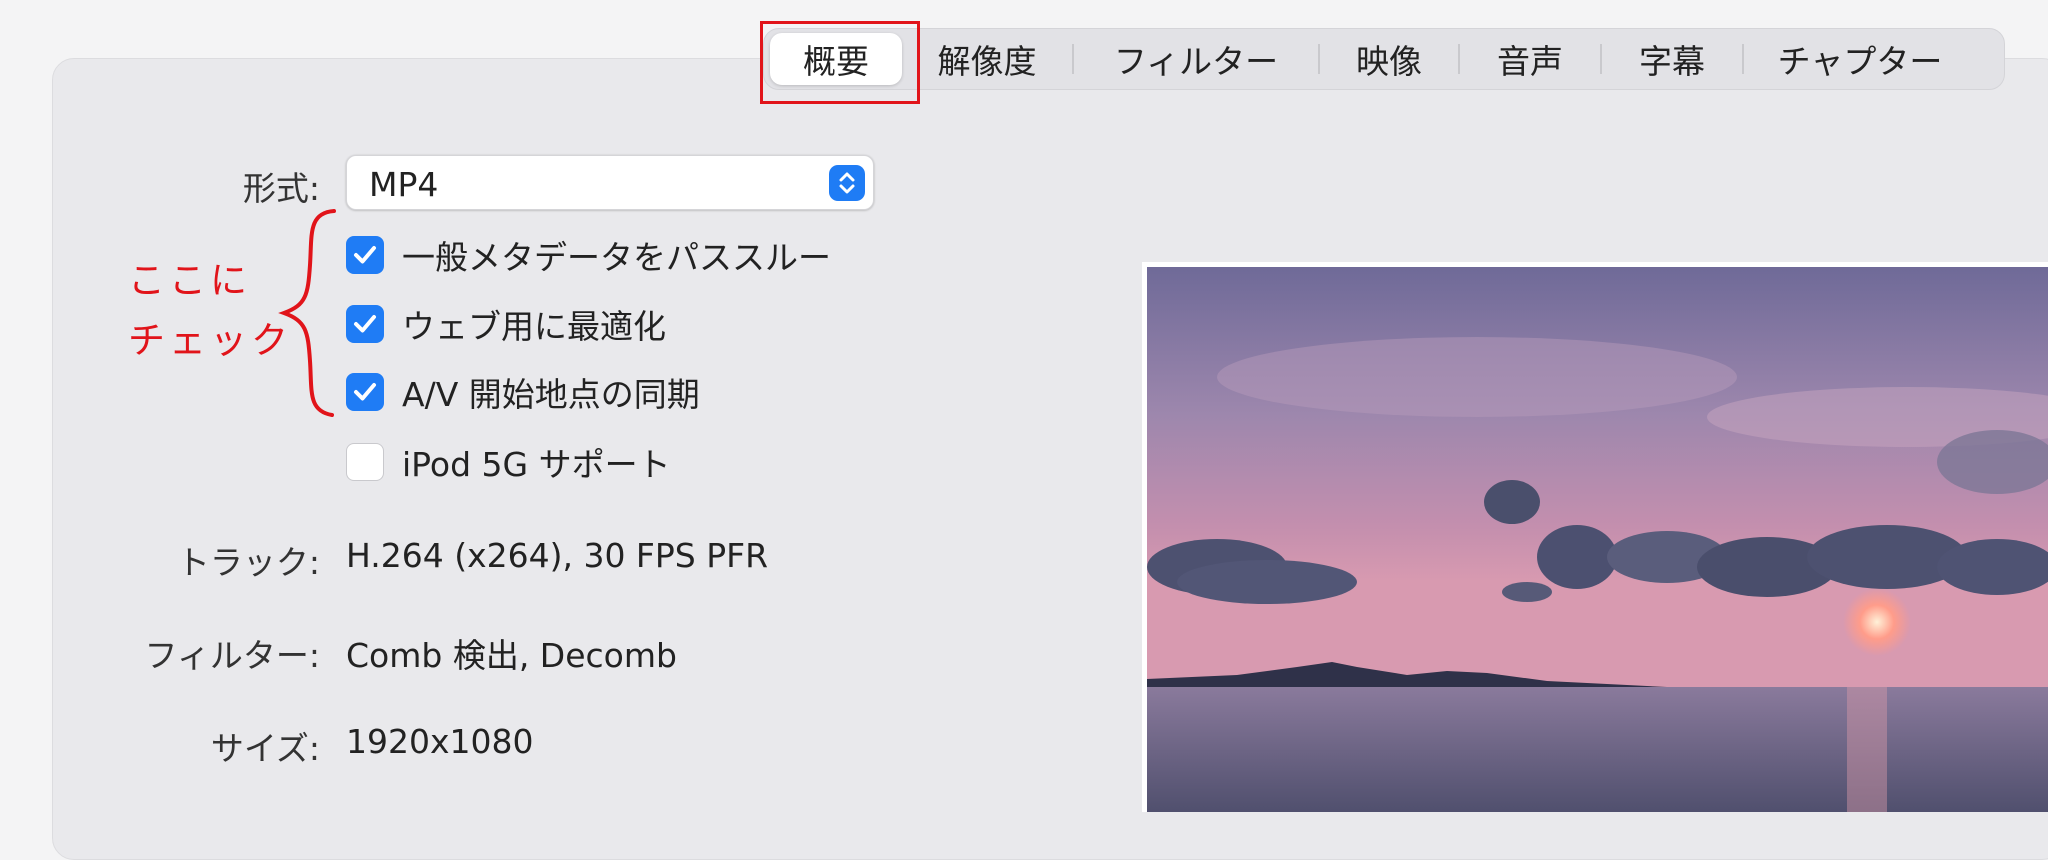 This screenshot has height=860, width=2048. I want to click on tab-chapters: チャプター, so click(1860, 59).